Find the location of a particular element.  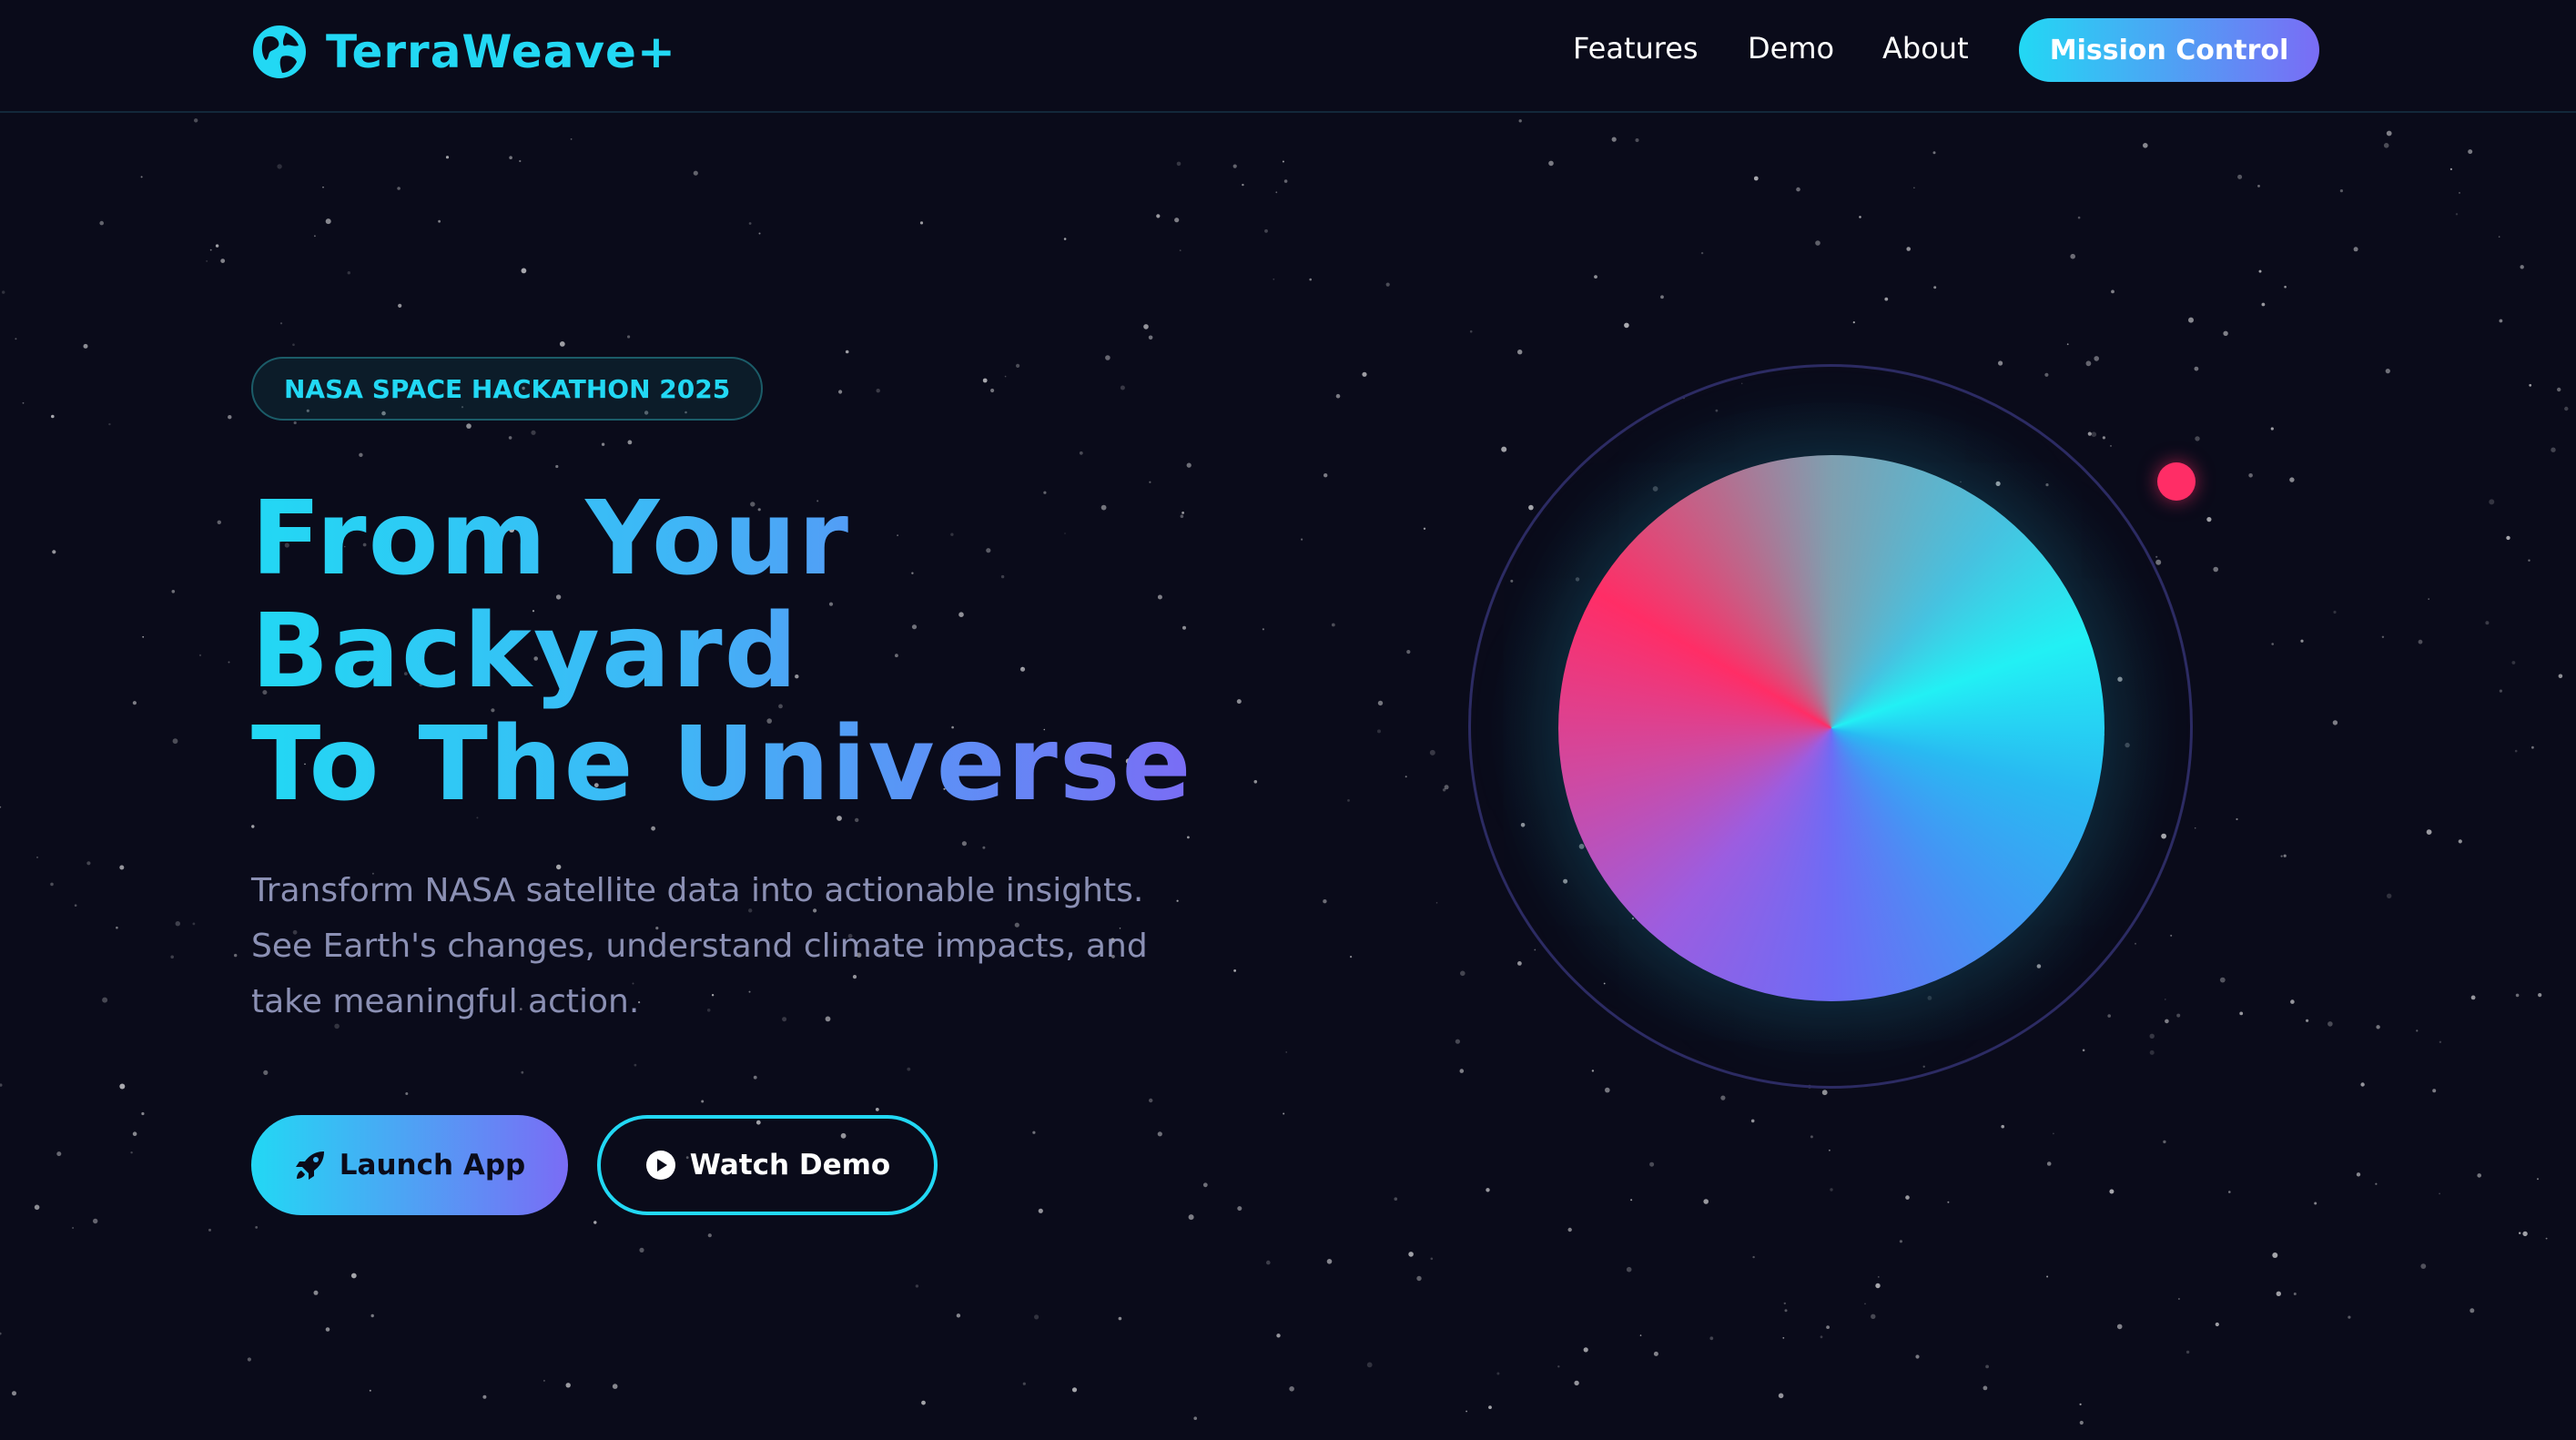

nav-link-about: About is located at coordinates (1925, 48).